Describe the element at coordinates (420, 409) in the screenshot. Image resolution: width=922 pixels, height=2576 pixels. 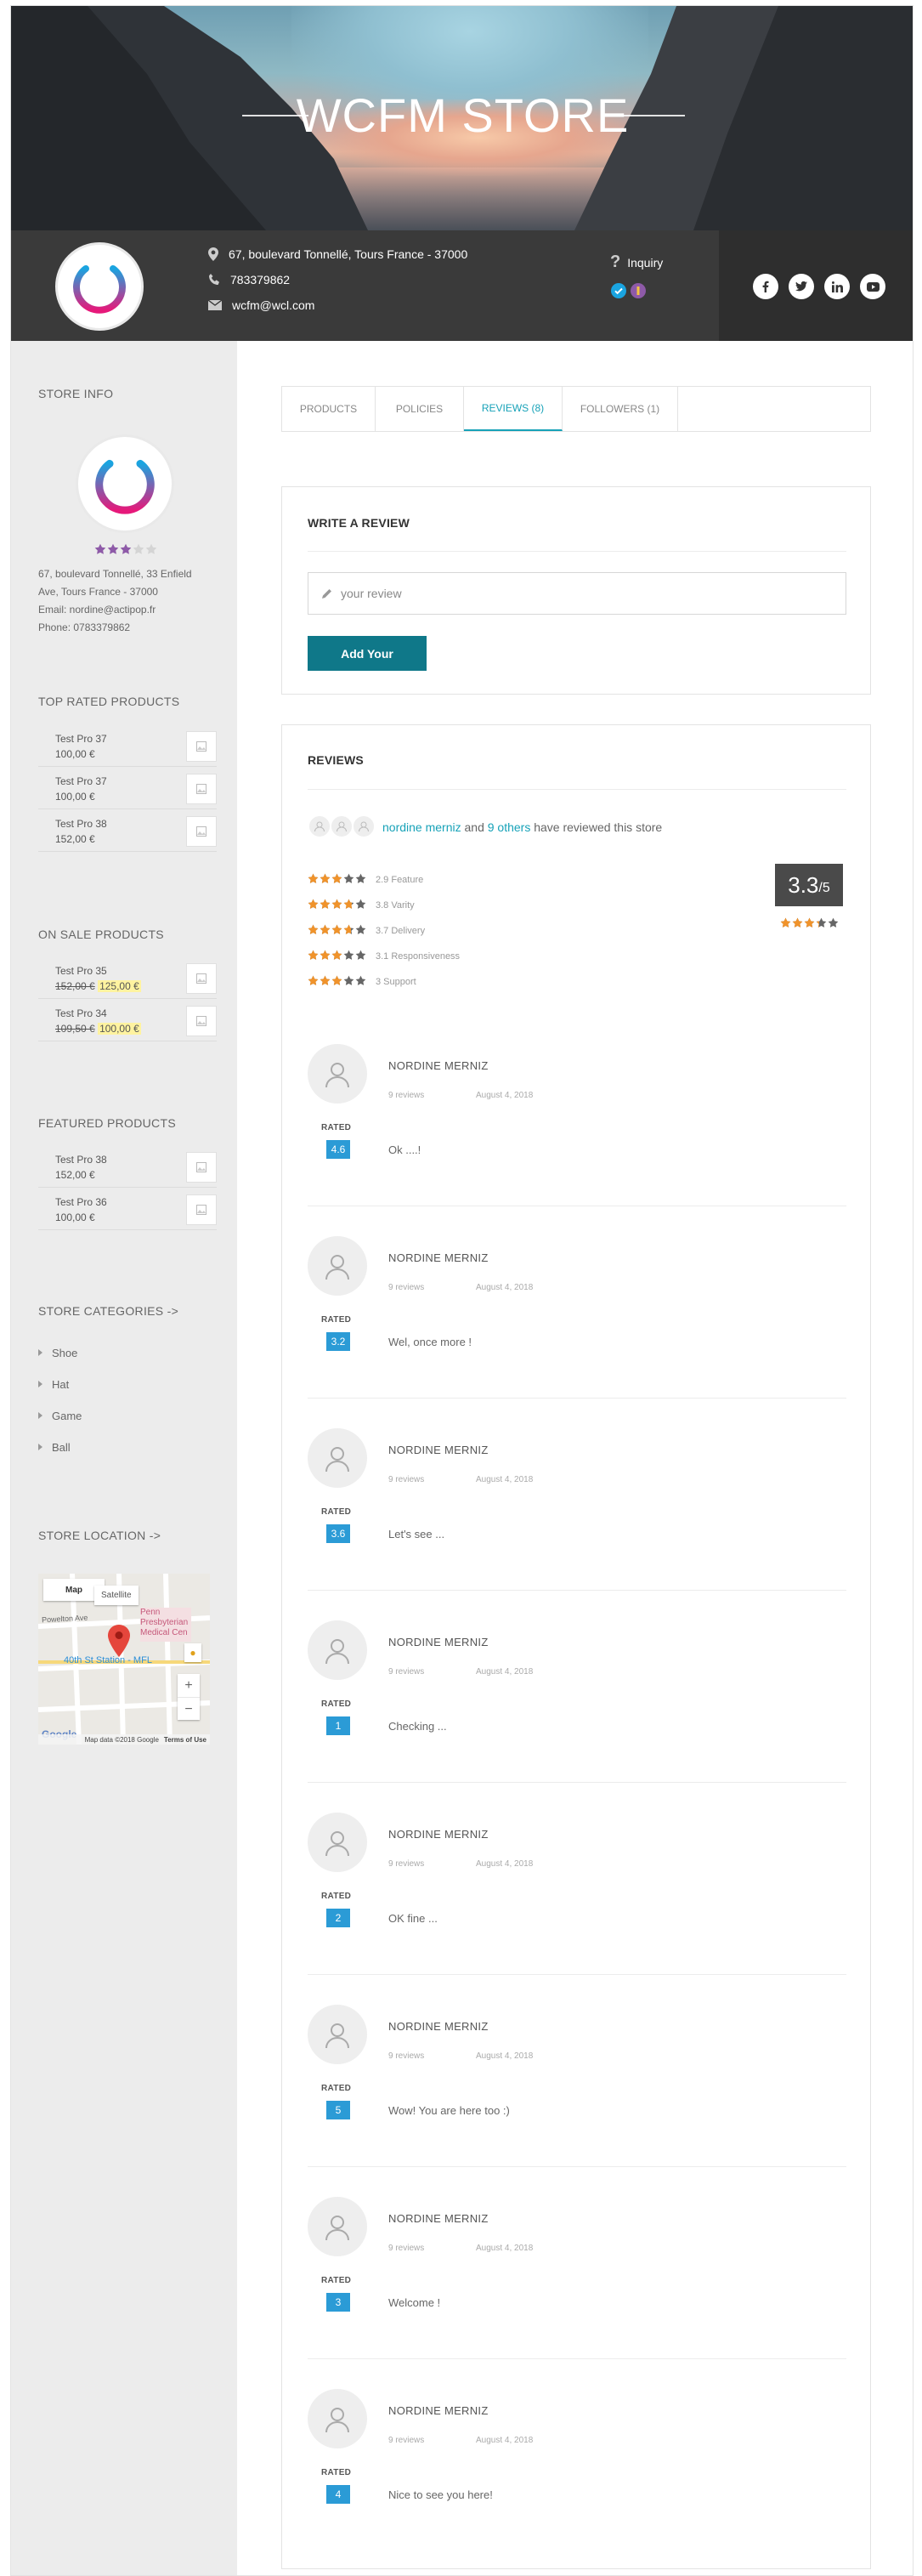
I see `tab-policies: POLICIES` at that location.